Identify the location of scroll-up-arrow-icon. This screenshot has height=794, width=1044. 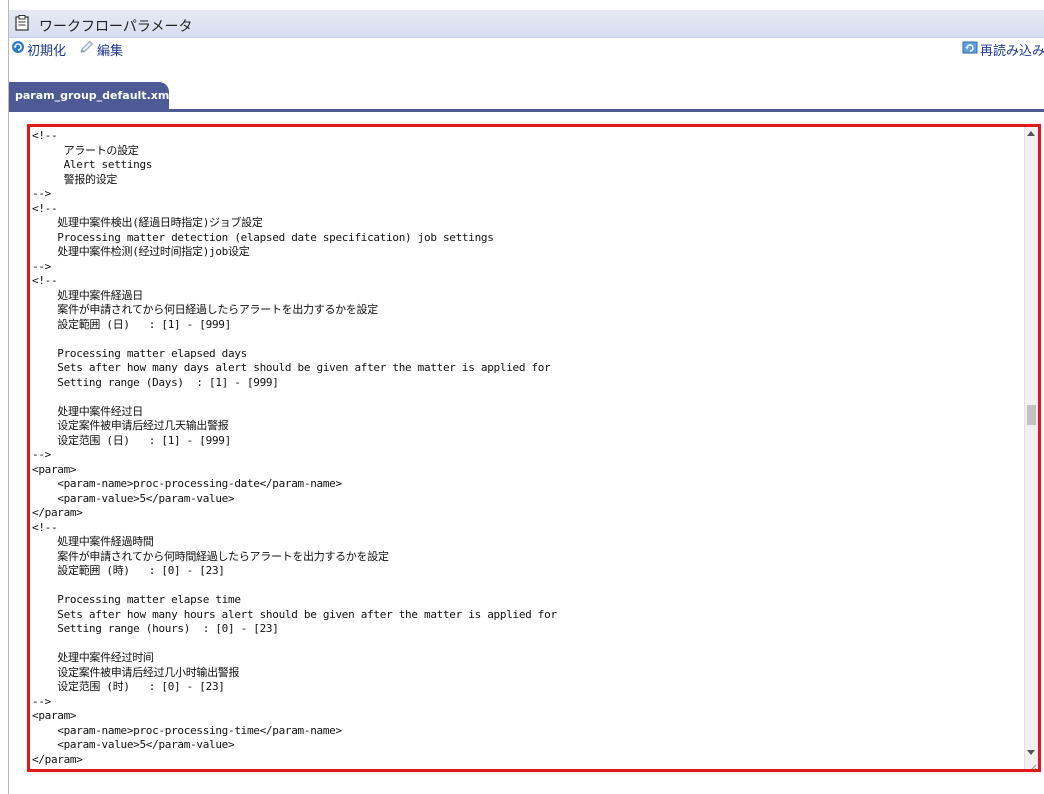
(1031, 133).